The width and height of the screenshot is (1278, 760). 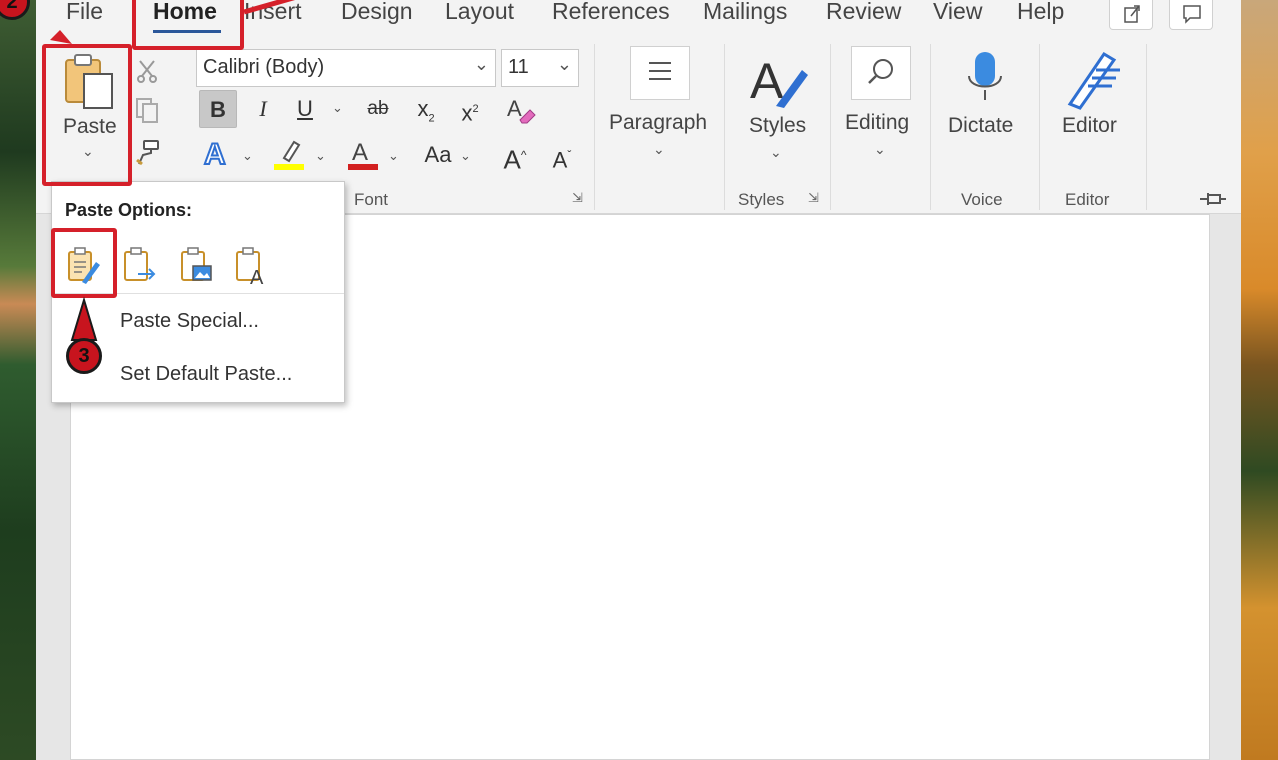 What do you see at coordinates (431, 118) in the screenshot?
I see `subscript-marker-icon: 2` at bounding box center [431, 118].